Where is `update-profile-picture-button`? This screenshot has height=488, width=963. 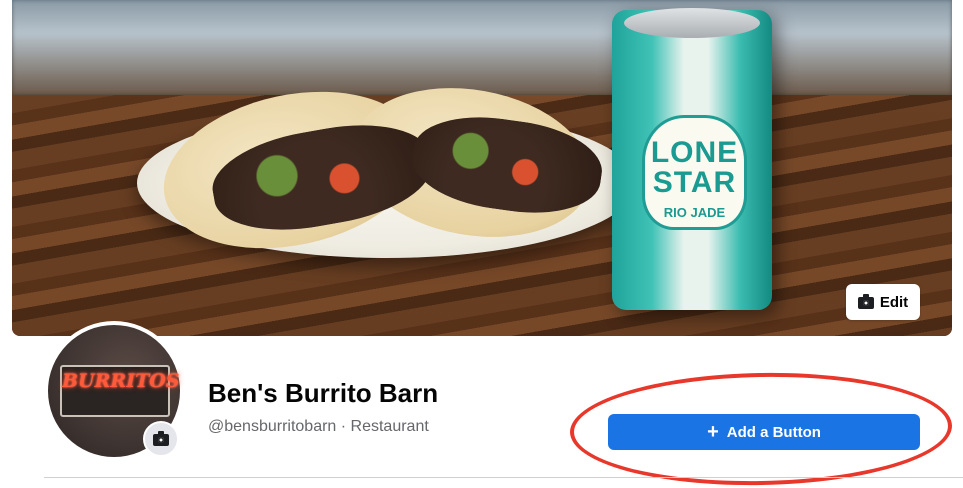 update-profile-picture-button is located at coordinates (161, 439).